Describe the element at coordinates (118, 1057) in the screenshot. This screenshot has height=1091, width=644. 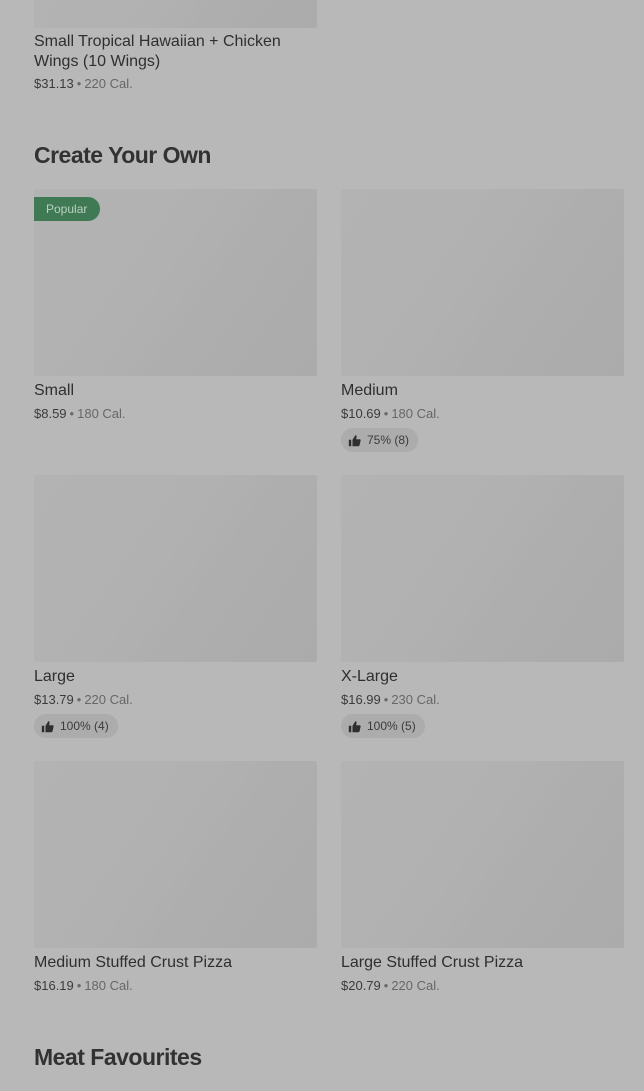
I see `section-title-meat-favourites: Meat Favourites` at that location.